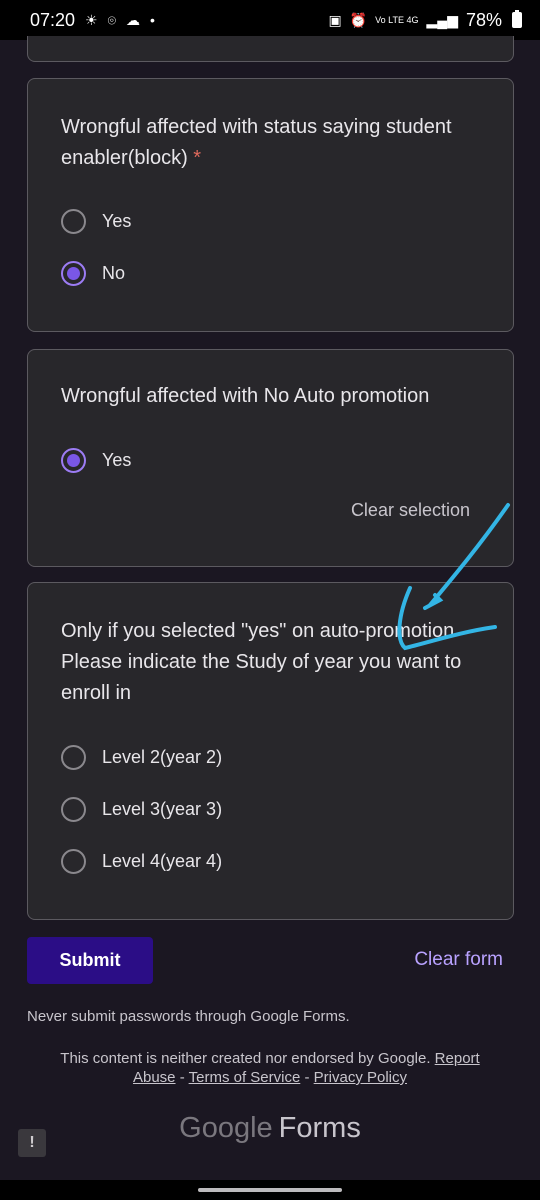 Image resolution: width=540 pixels, height=1200 pixels. I want to click on handwritten-arrow-annotation, so click(453, 577).